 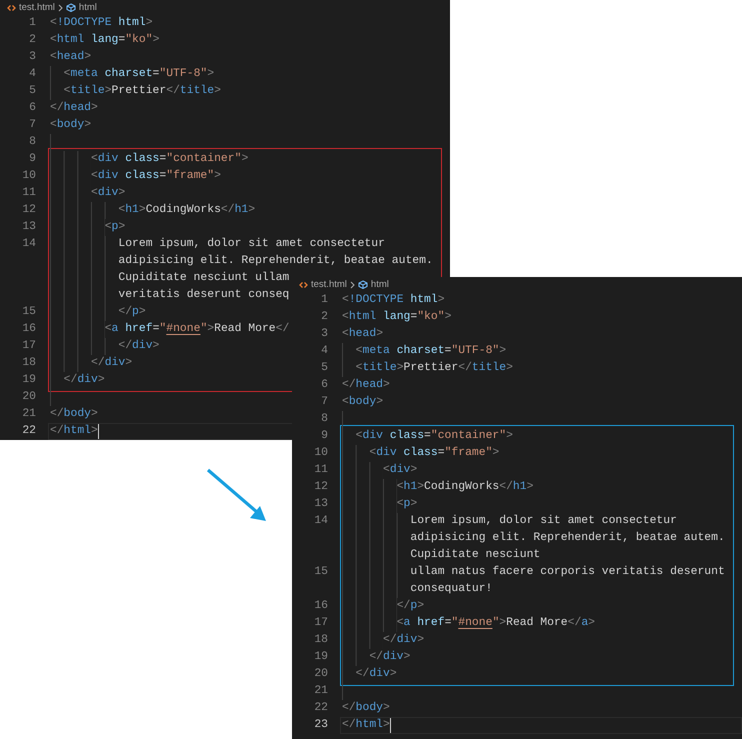 I want to click on code-line: veritatis deserunt conseq, so click(x=204, y=295).